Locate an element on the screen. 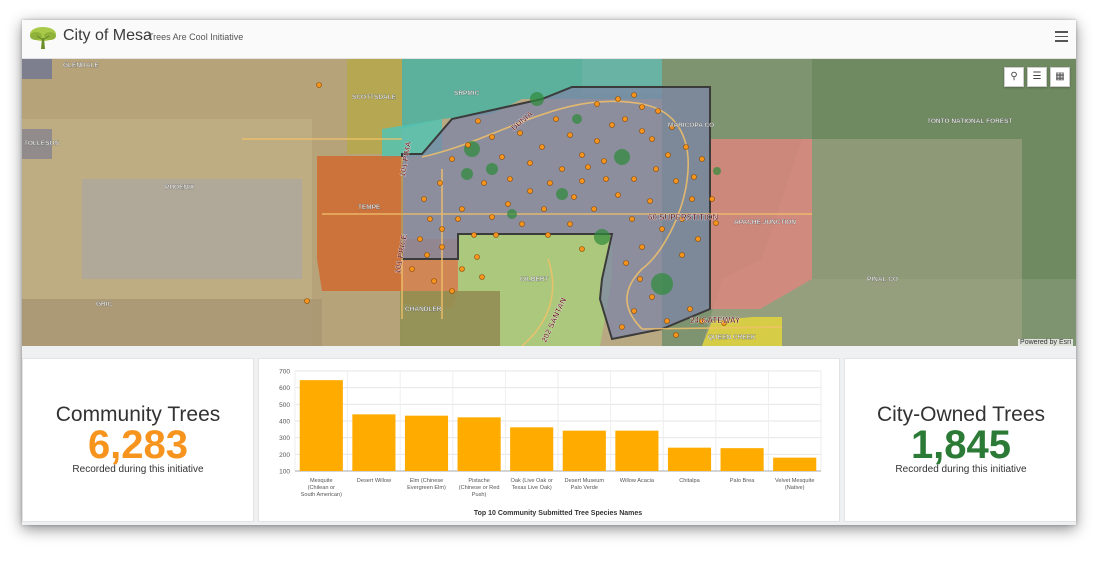 Image resolution: width=1118 pixels, height=568 pixels. city-trees-caption: Recorded during this initiative is located at coordinates (961, 469).